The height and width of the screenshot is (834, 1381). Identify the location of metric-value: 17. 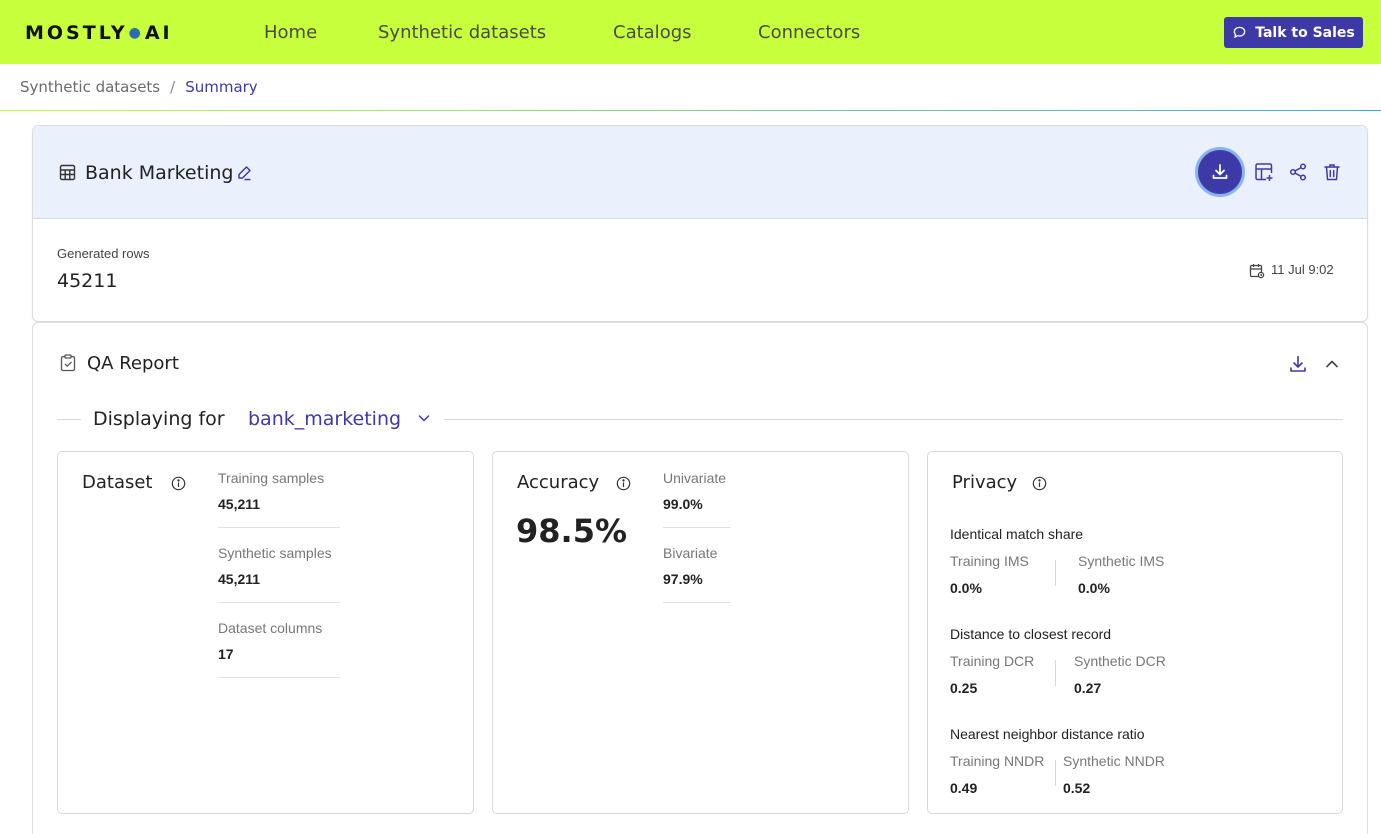
(226, 654).